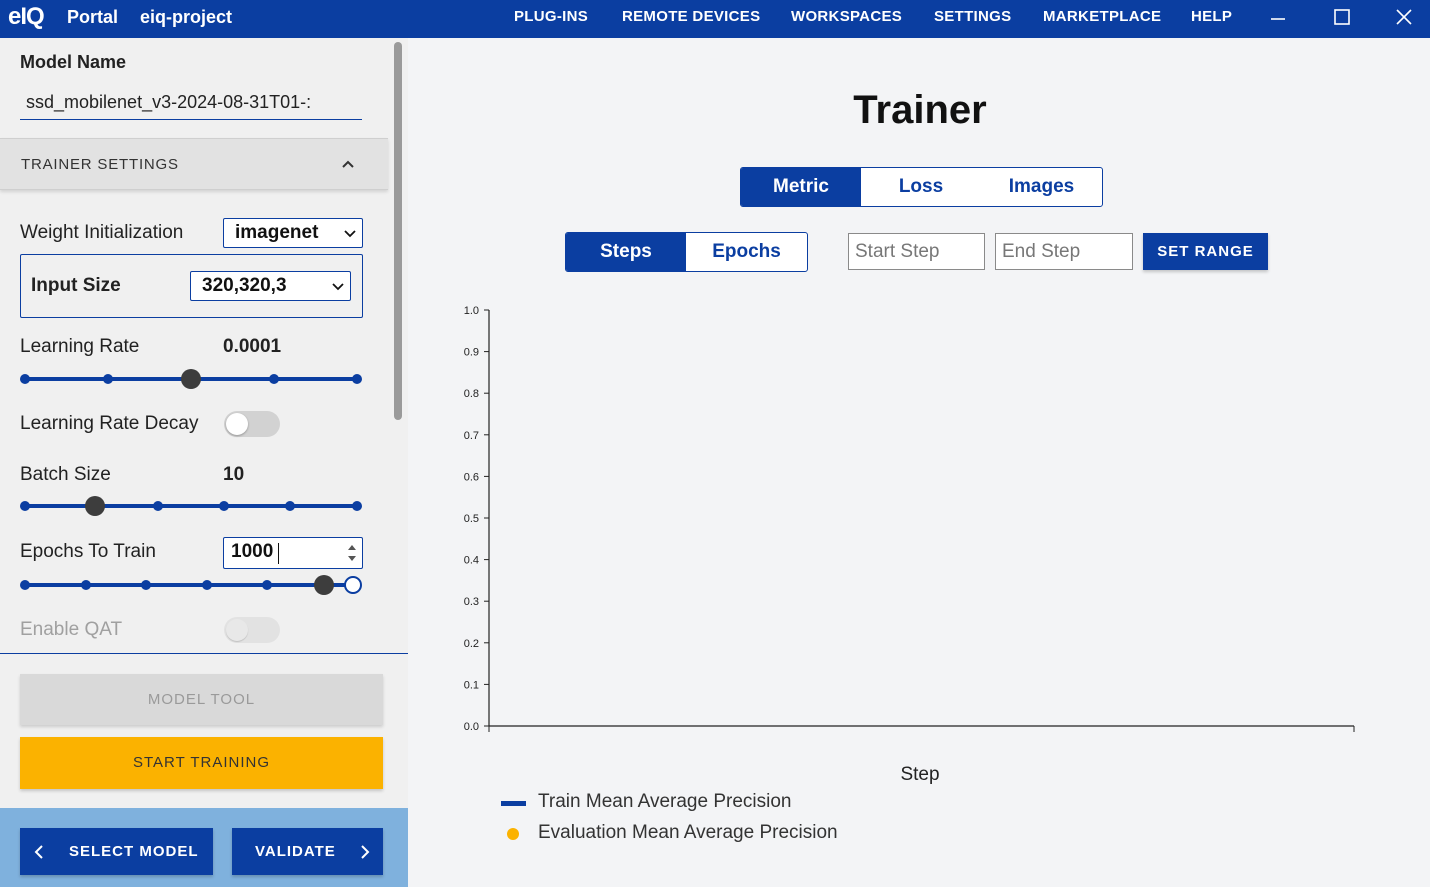 The height and width of the screenshot is (887, 1430). I want to click on y-tick-label: 0.9, so click(471, 353).